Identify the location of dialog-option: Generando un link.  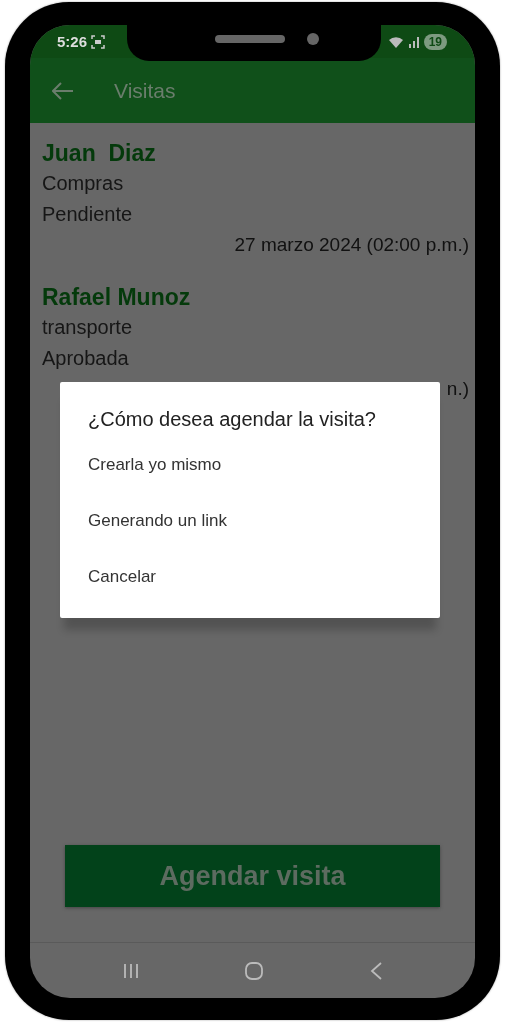
(250, 521).